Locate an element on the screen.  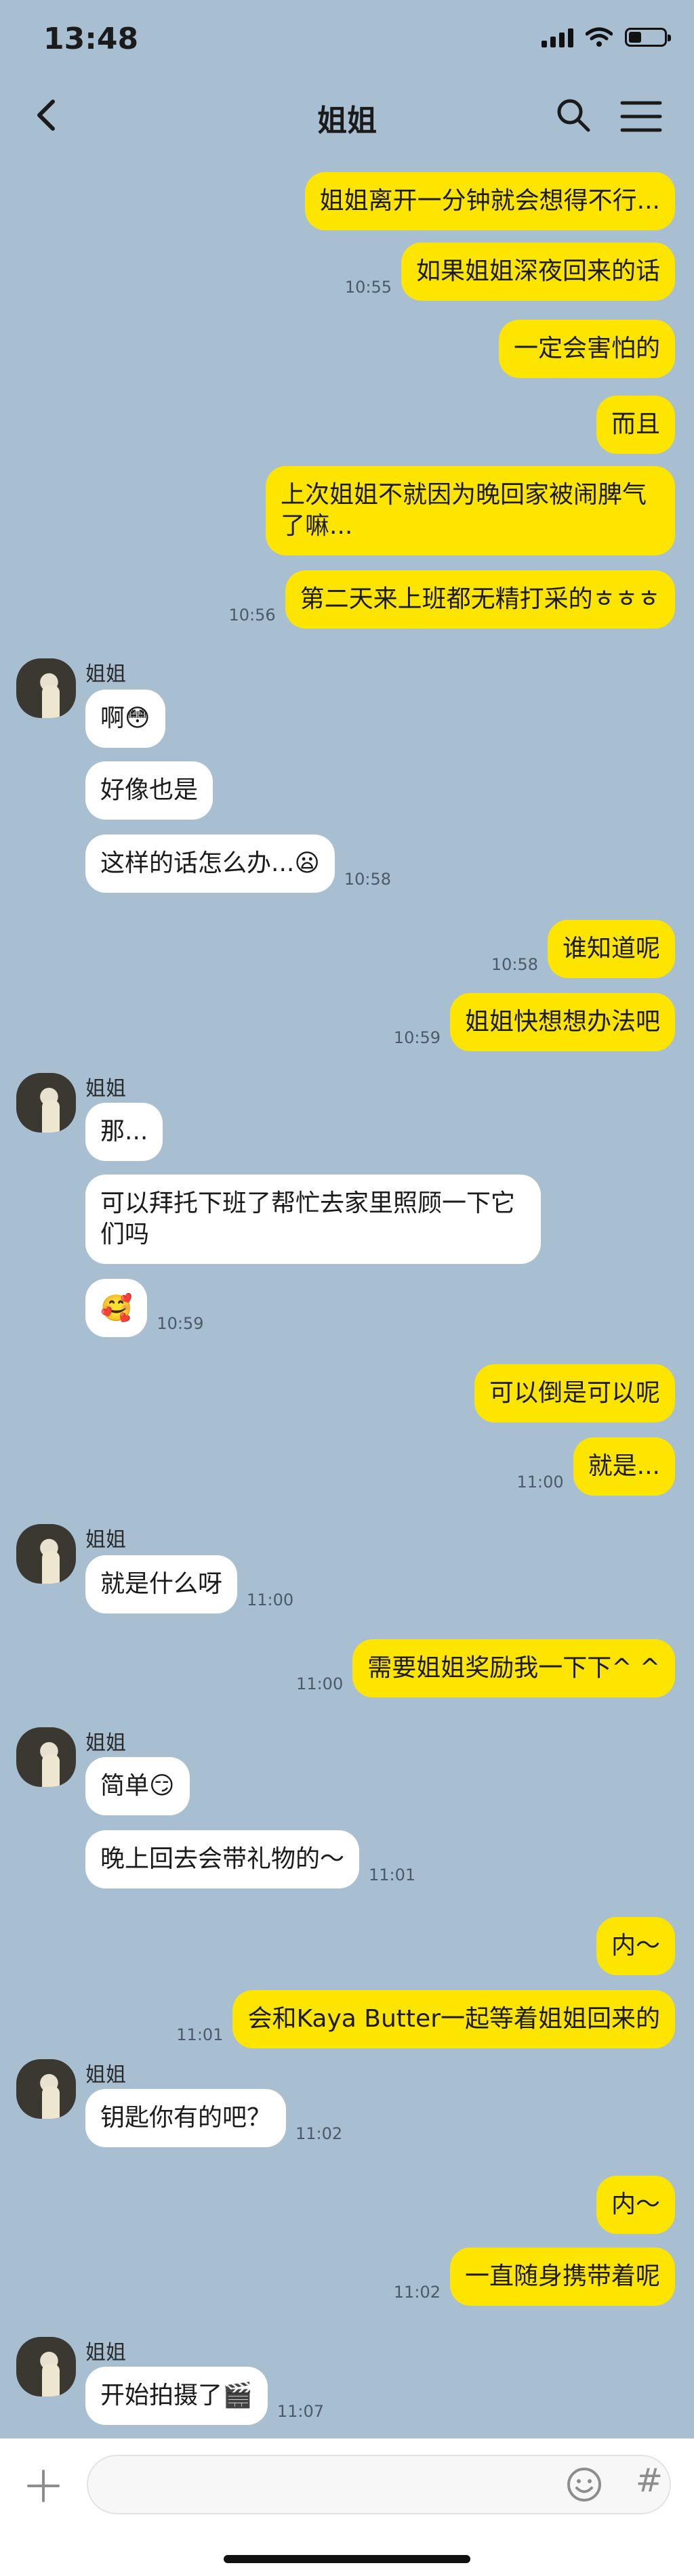
cellular-signal-icon is located at coordinates (557, 37).